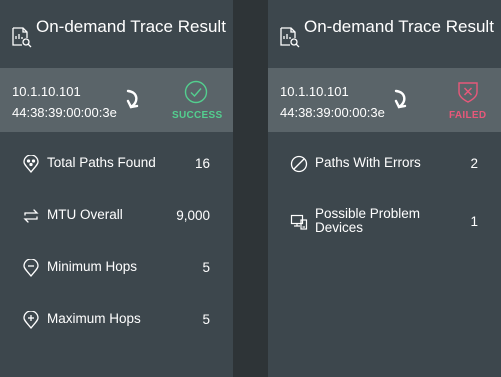 This screenshot has height=377, width=501. What do you see at coordinates (299, 164) in the screenshot?
I see `slash-circle-icon` at bounding box center [299, 164].